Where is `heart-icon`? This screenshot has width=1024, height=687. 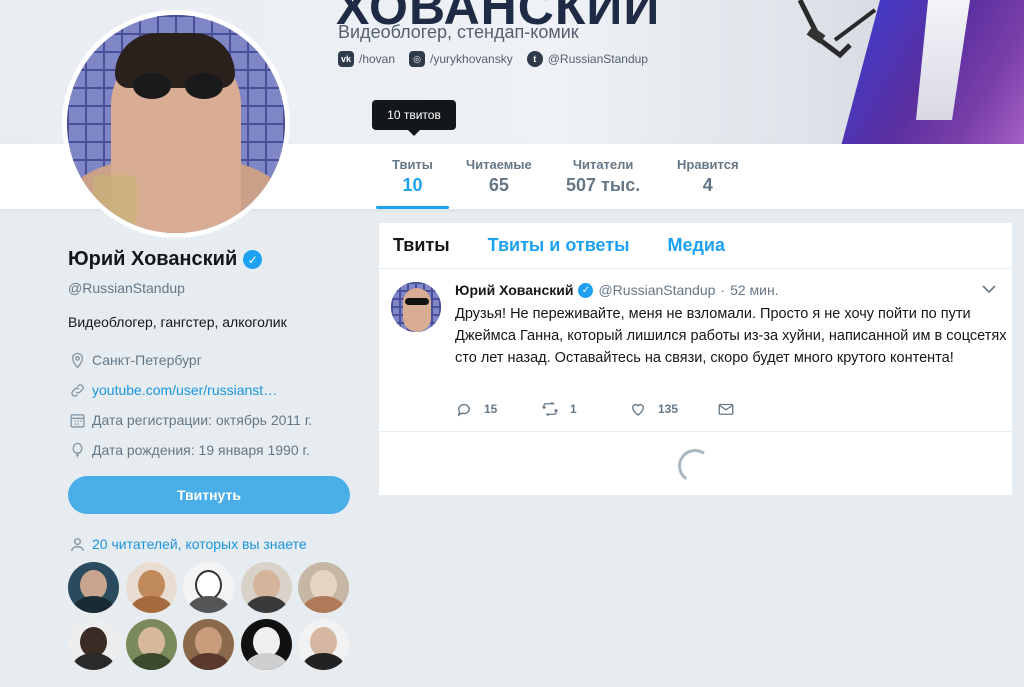
heart-icon is located at coordinates (638, 409).